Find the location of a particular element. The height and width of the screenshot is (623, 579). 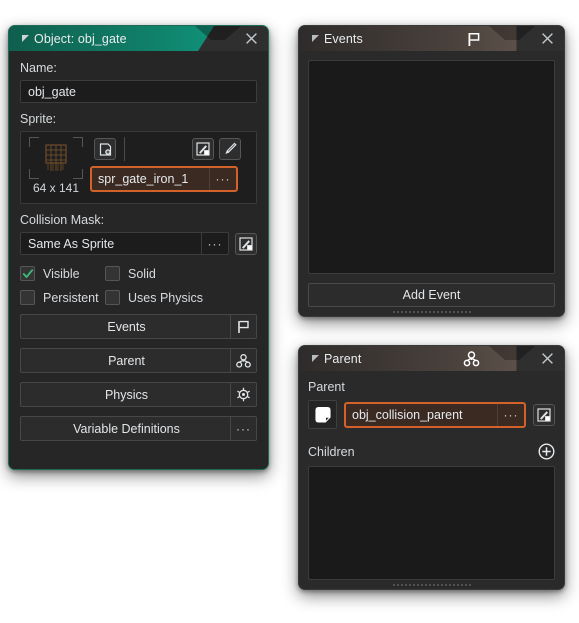

checkbox-uses-physics-label: Uses Physics is located at coordinates (166, 297).